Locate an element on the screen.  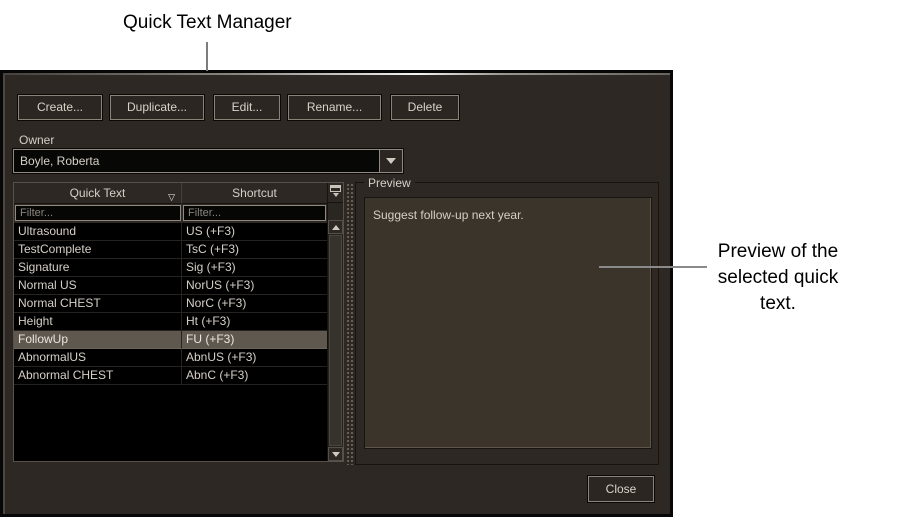
owner-dropdown: Boyle, Roberta is located at coordinates (208, 161).